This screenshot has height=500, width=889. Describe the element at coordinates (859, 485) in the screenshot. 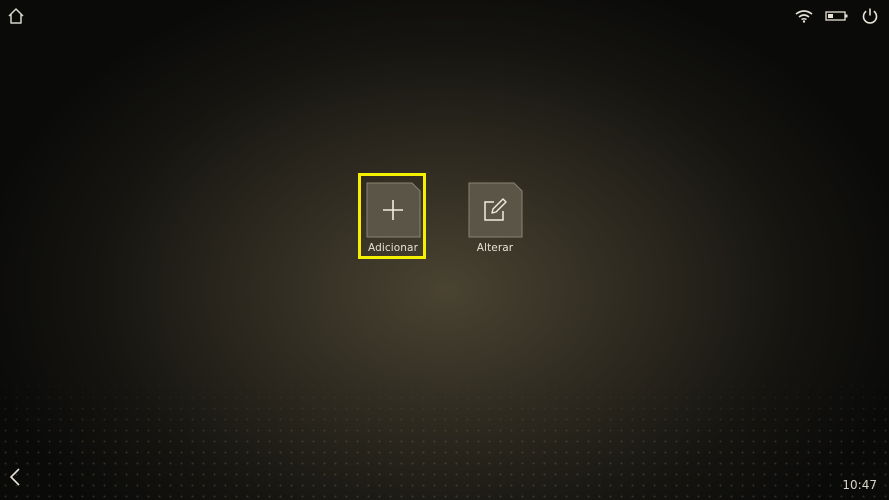

I see `clock: 10:47` at that location.